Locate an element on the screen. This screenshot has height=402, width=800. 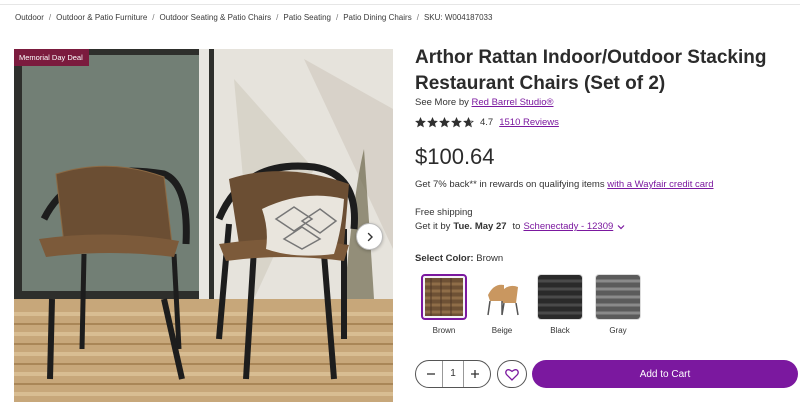
swatch-beige-image is located at coordinates (502, 297).